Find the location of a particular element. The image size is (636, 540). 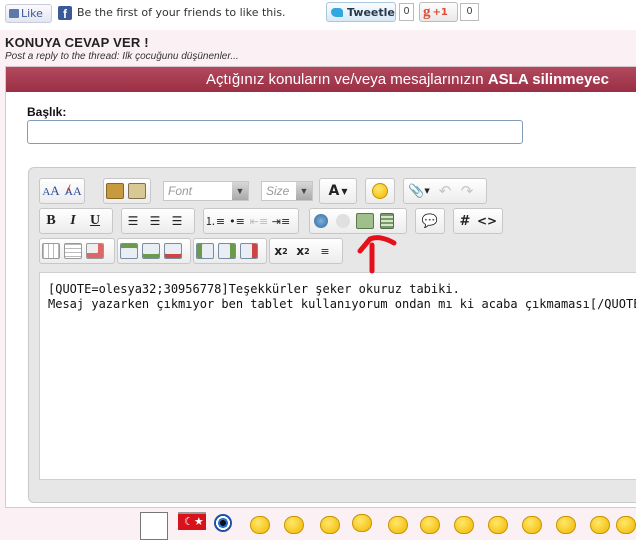

title-input is located at coordinates (275, 132).